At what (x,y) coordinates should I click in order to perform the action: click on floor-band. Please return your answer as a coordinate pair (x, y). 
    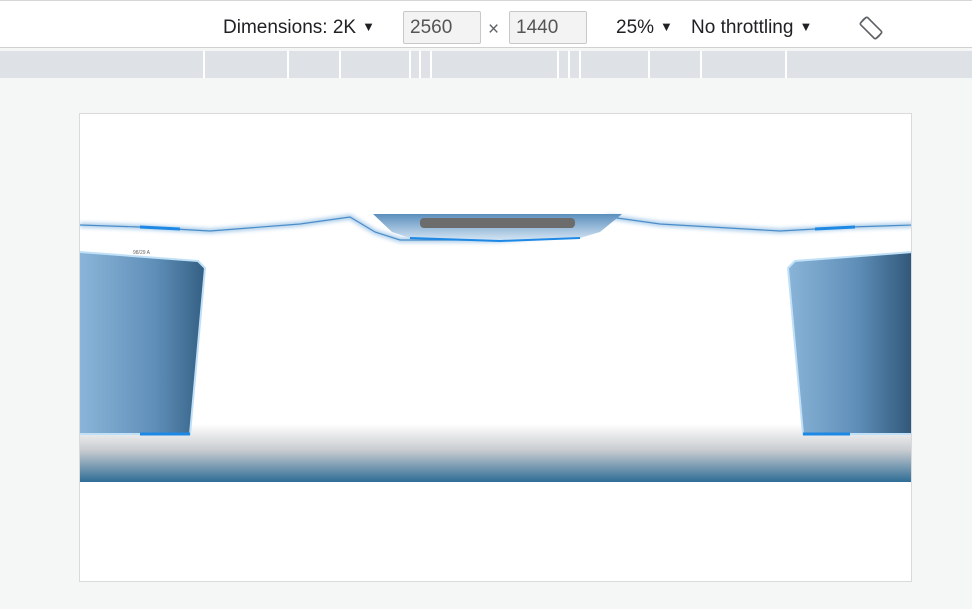
    Looking at the image, I should click on (495, 453).